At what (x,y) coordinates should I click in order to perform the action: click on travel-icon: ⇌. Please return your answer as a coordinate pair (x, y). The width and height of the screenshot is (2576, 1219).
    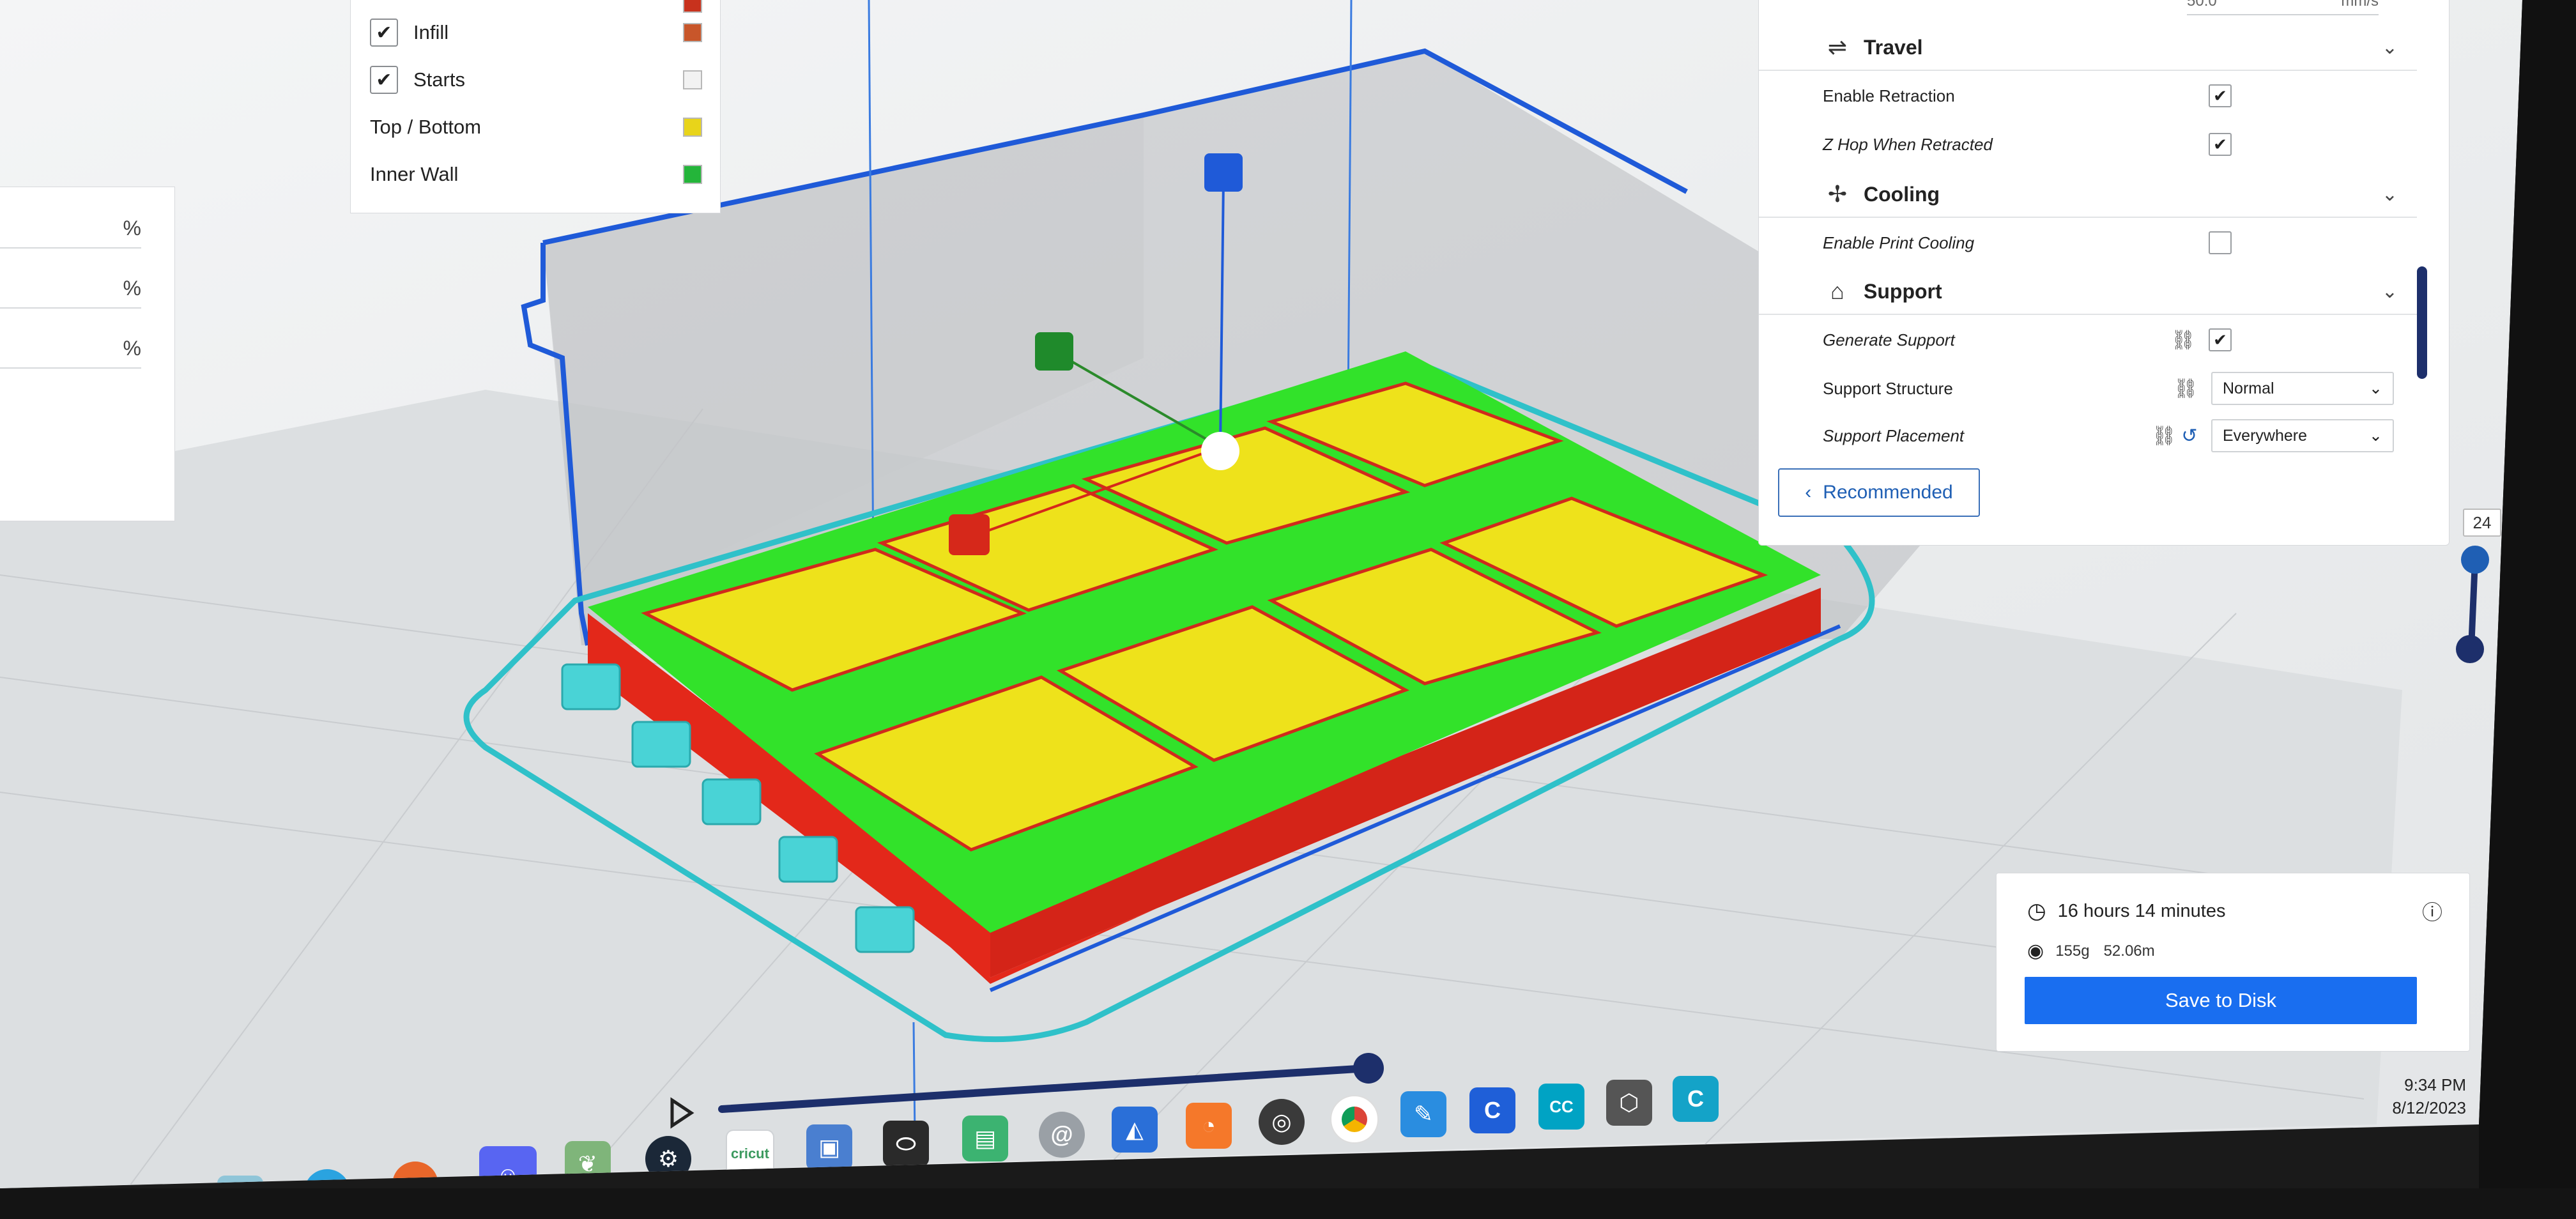
    Looking at the image, I should click on (1837, 47).